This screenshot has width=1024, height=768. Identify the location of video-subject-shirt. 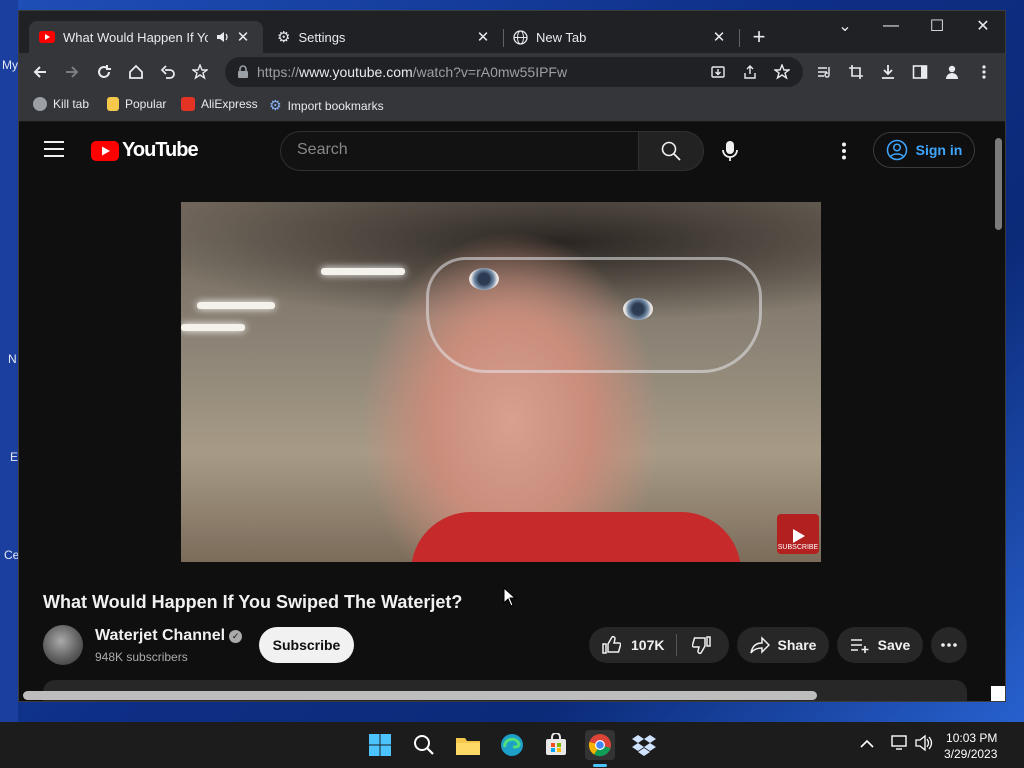
(576, 537).